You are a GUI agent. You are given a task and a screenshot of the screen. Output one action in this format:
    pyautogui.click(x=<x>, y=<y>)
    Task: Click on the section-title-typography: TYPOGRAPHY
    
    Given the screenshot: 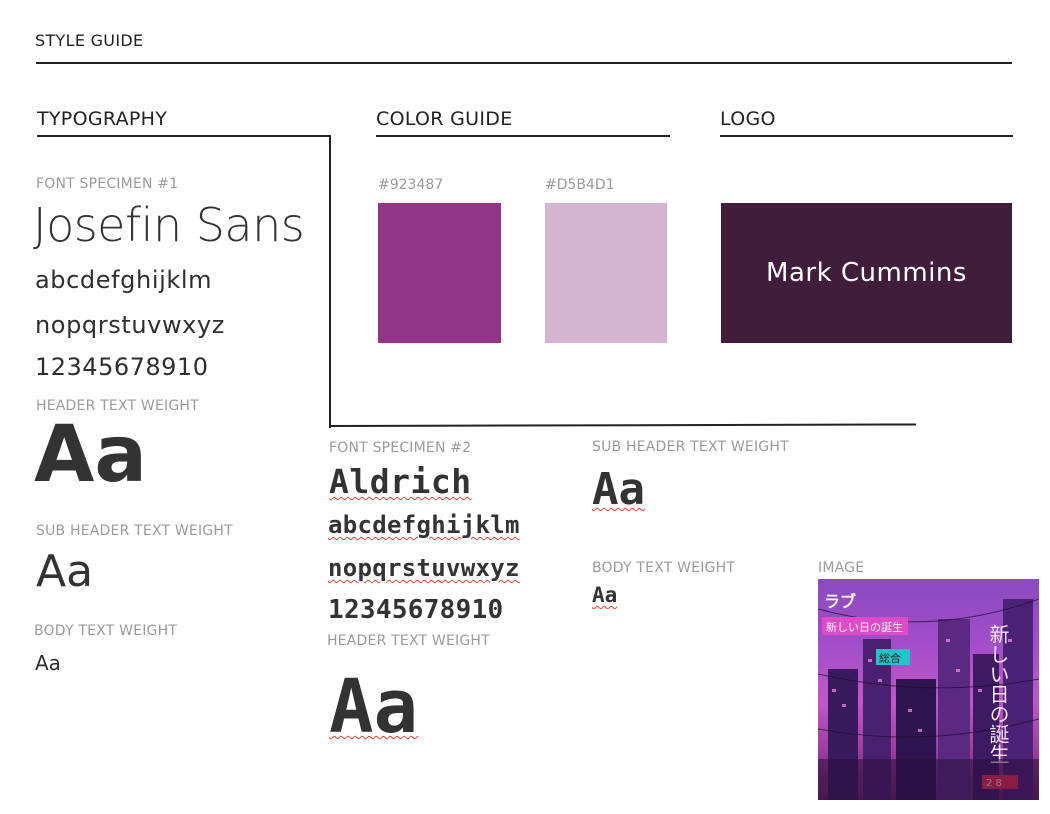 What is the action you would take?
    pyautogui.click(x=102, y=119)
    